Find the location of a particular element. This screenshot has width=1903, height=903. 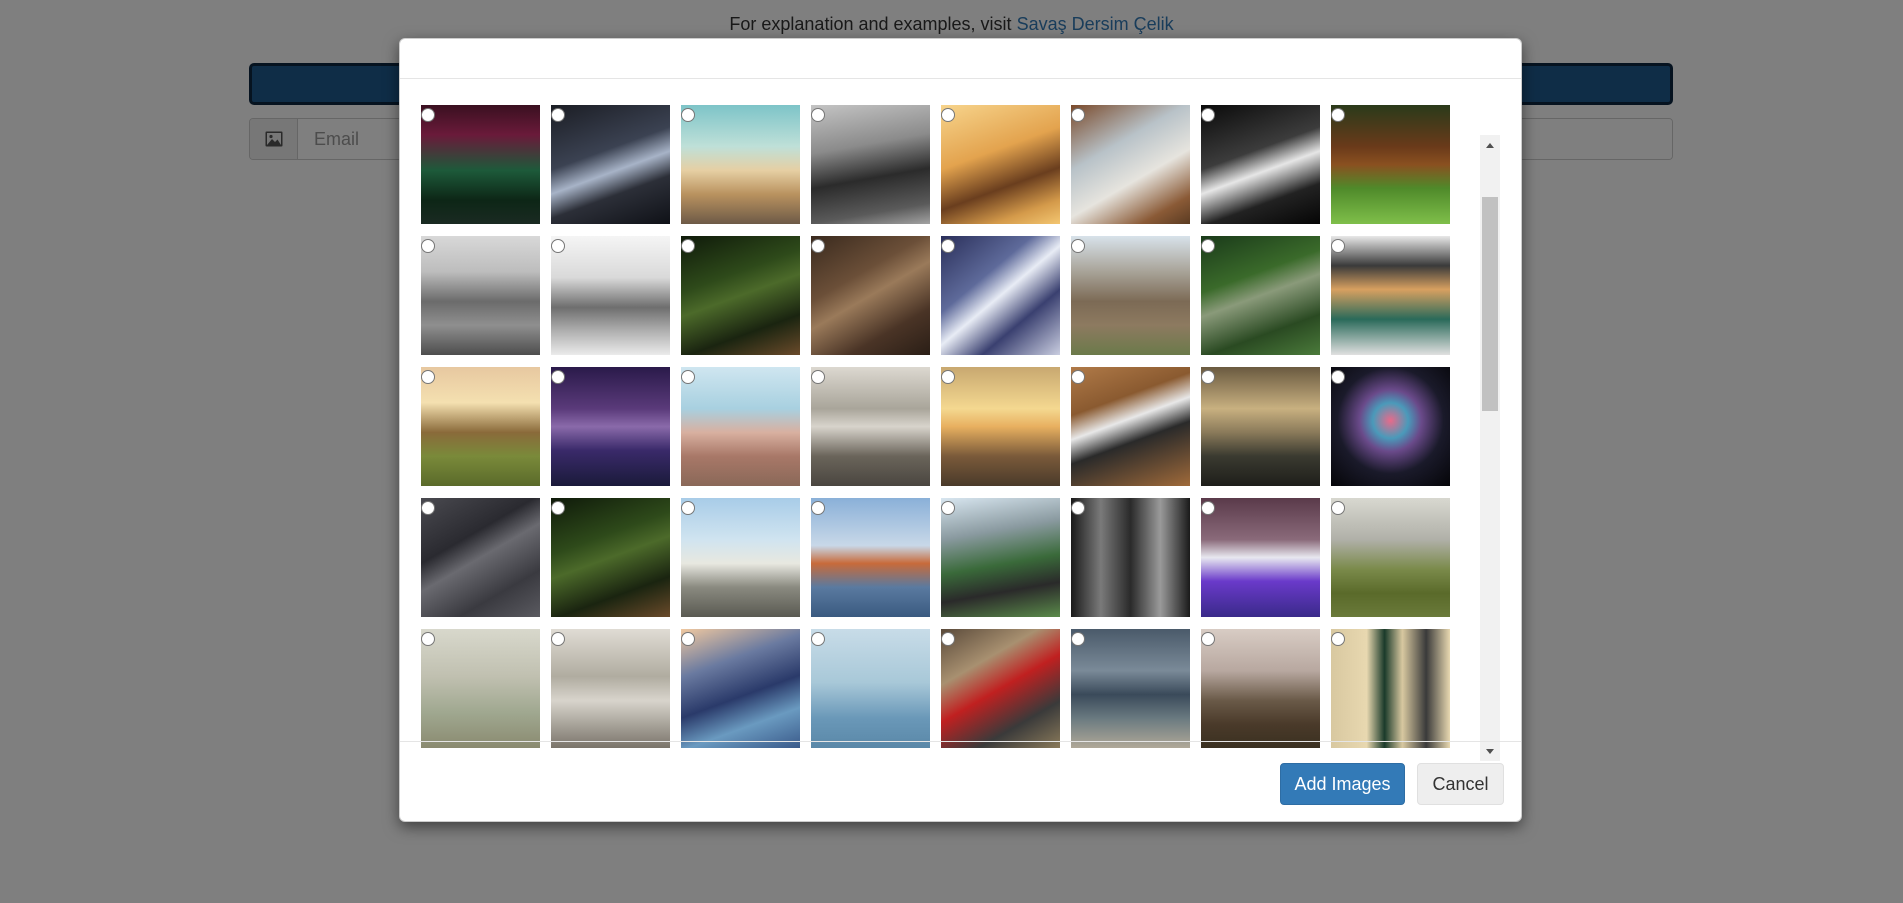

building-glass-image is located at coordinates (1000, 295).